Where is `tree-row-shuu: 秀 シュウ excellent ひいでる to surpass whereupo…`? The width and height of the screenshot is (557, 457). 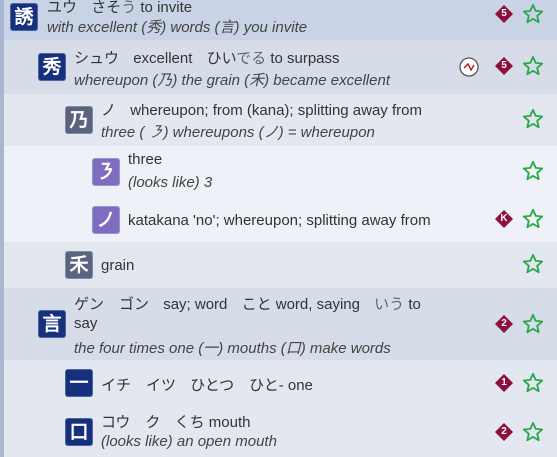 tree-row-shuu: 秀 シュウ excellent ひいでる to surpass whereupo… is located at coordinates (278, 67).